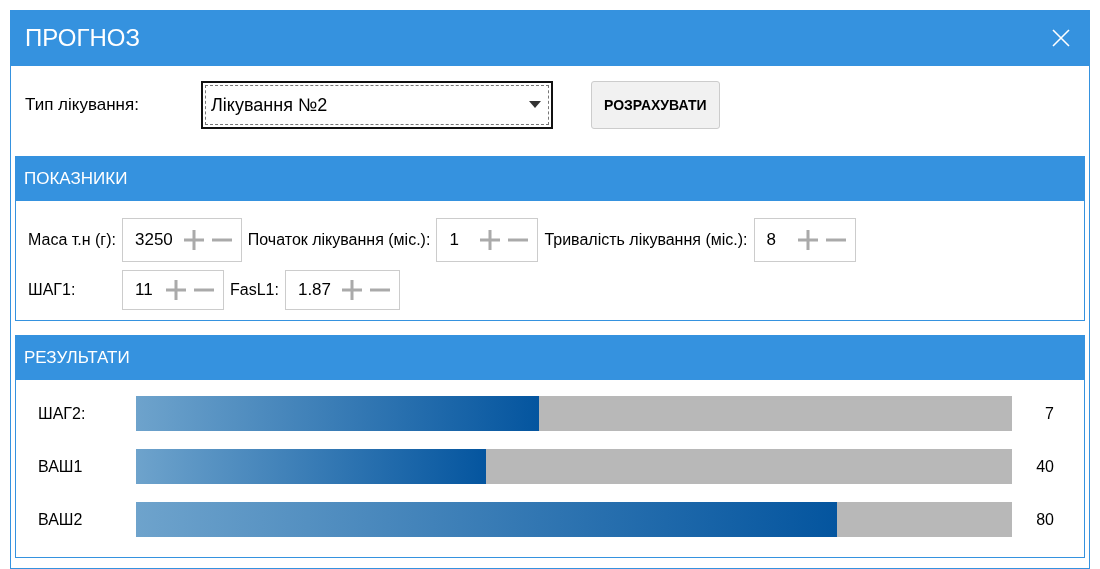 The width and height of the screenshot is (1100, 569). What do you see at coordinates (771, 240) in the screenshot?
I see `spinner-value: 8` at bounding box center [771, 240].